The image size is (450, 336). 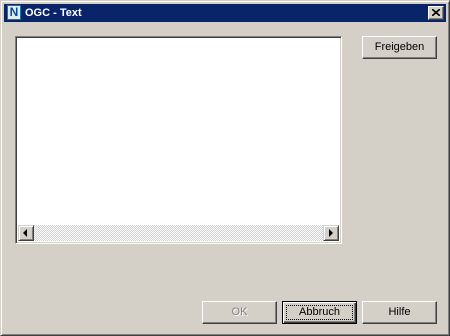 What do you see at coordinates (53, 13) in the screenshot?
I see `window-title: OGC - Text` at bounding box center [53, 13].